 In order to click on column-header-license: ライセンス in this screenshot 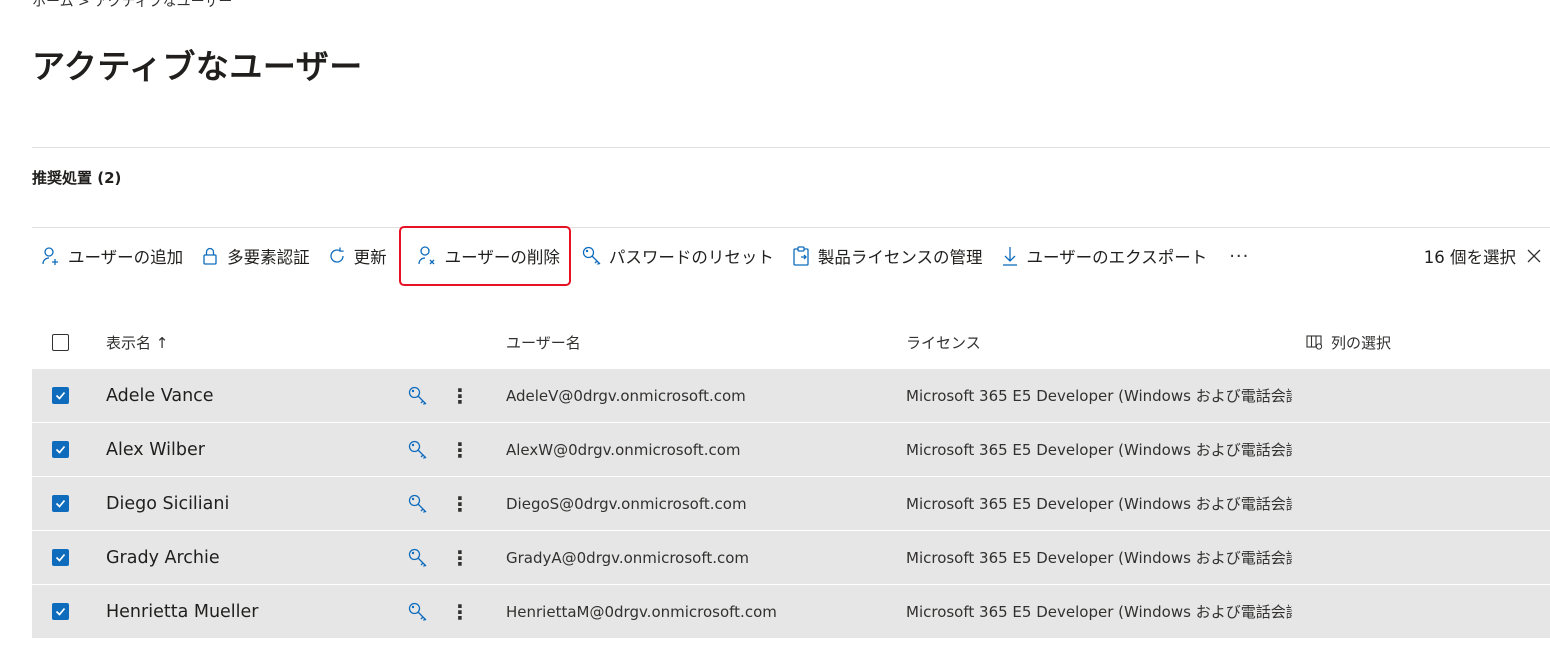, I will do `click(943, 342)`.